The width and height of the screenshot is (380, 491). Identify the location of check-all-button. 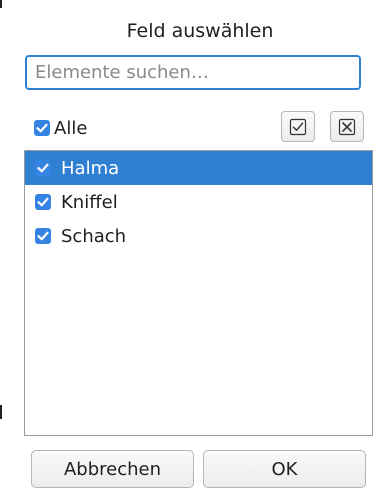
(298, 126).